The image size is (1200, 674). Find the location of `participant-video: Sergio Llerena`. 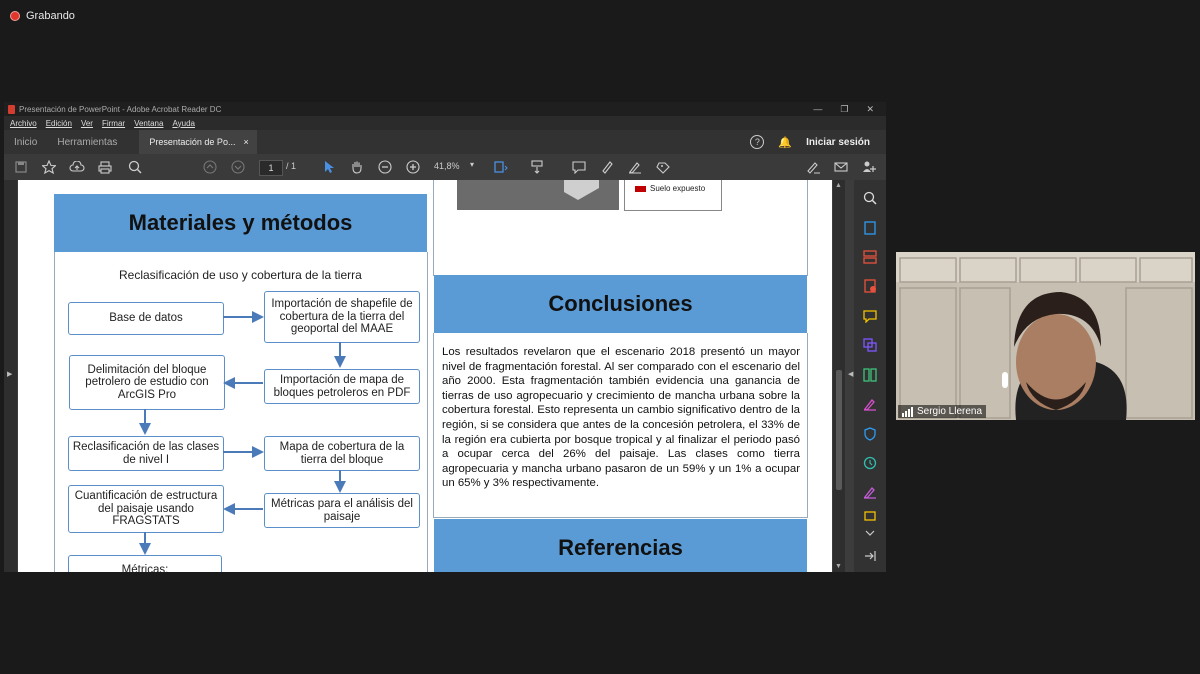

participant-video: Sergio Llerena is located at coordinates (1045, 336).